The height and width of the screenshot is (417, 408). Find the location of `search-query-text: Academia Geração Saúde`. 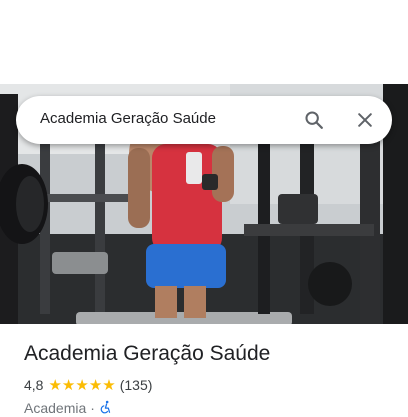

search-query-text: Academia Geração Saúde is located at coordinates (128, 118).